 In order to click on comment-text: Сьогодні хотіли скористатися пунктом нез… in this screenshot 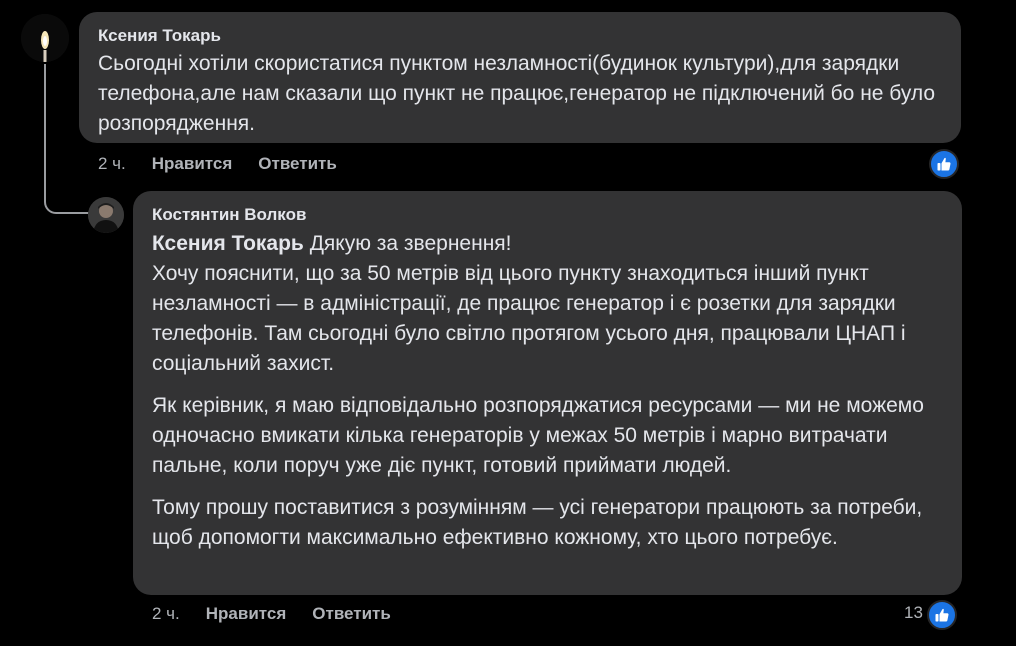, I will do `click(517, 93)`.